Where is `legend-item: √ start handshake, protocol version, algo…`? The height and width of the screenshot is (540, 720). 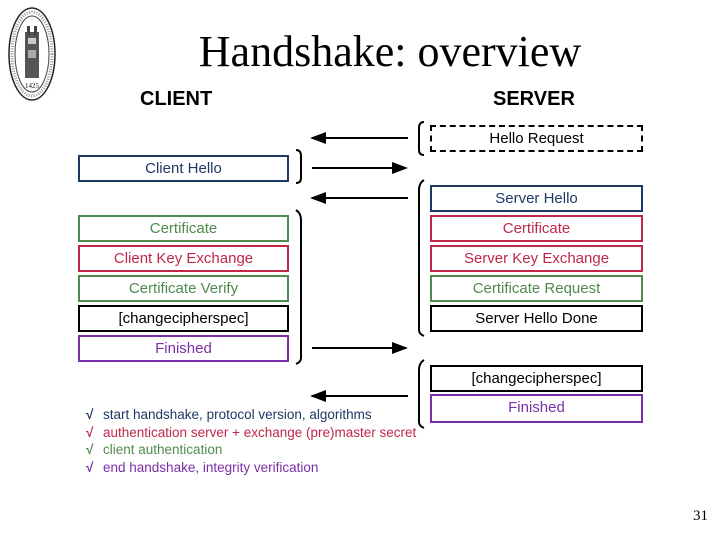
legend-item: √ start handshake, protocol version, algo… is located at coordinates (229, 414).